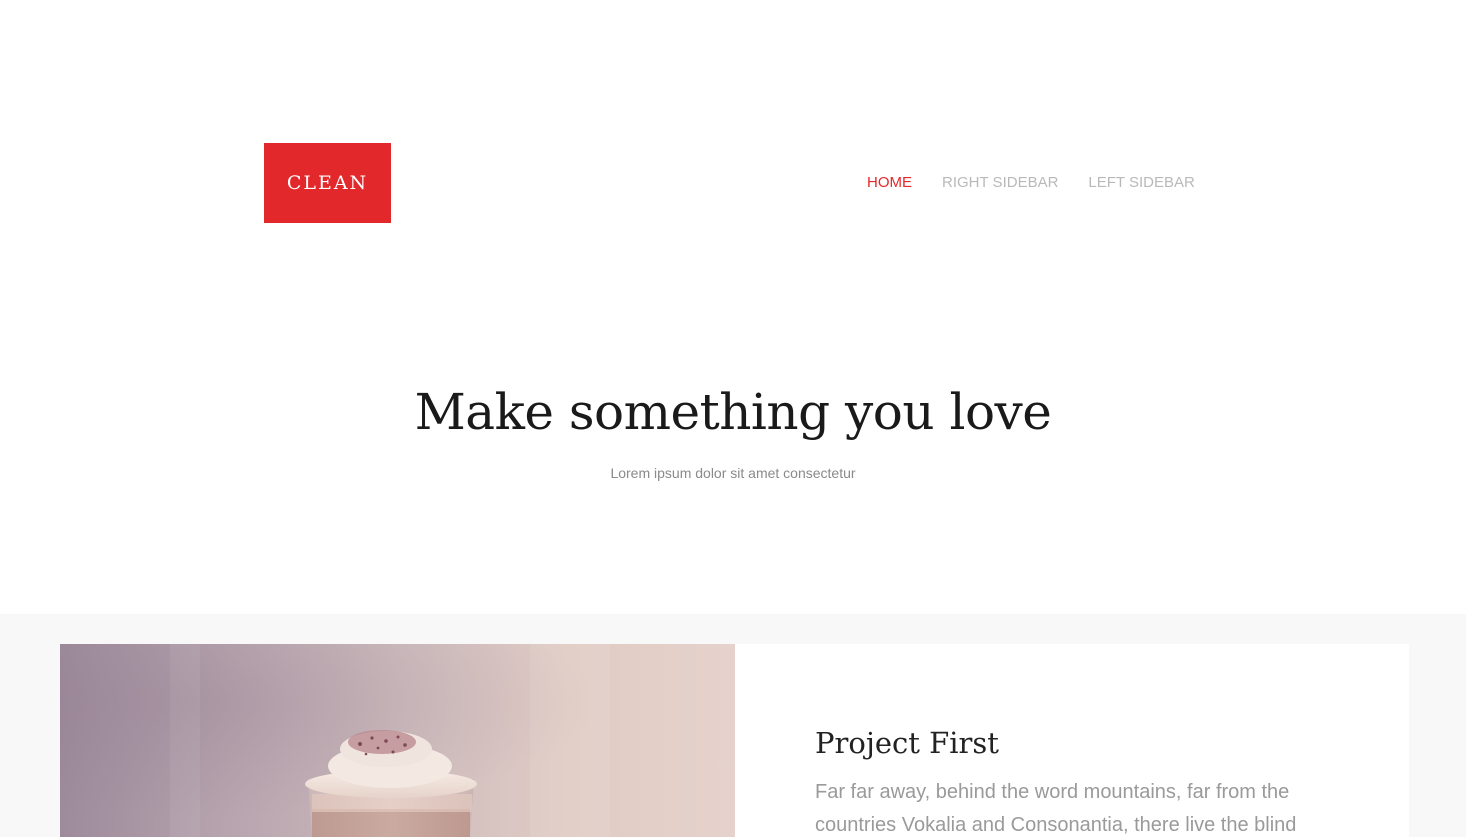  What do you see at coordinates (889, 183) in the screenshot?
I see `nav-item-home: HOME` at bounding box center [889, 183].